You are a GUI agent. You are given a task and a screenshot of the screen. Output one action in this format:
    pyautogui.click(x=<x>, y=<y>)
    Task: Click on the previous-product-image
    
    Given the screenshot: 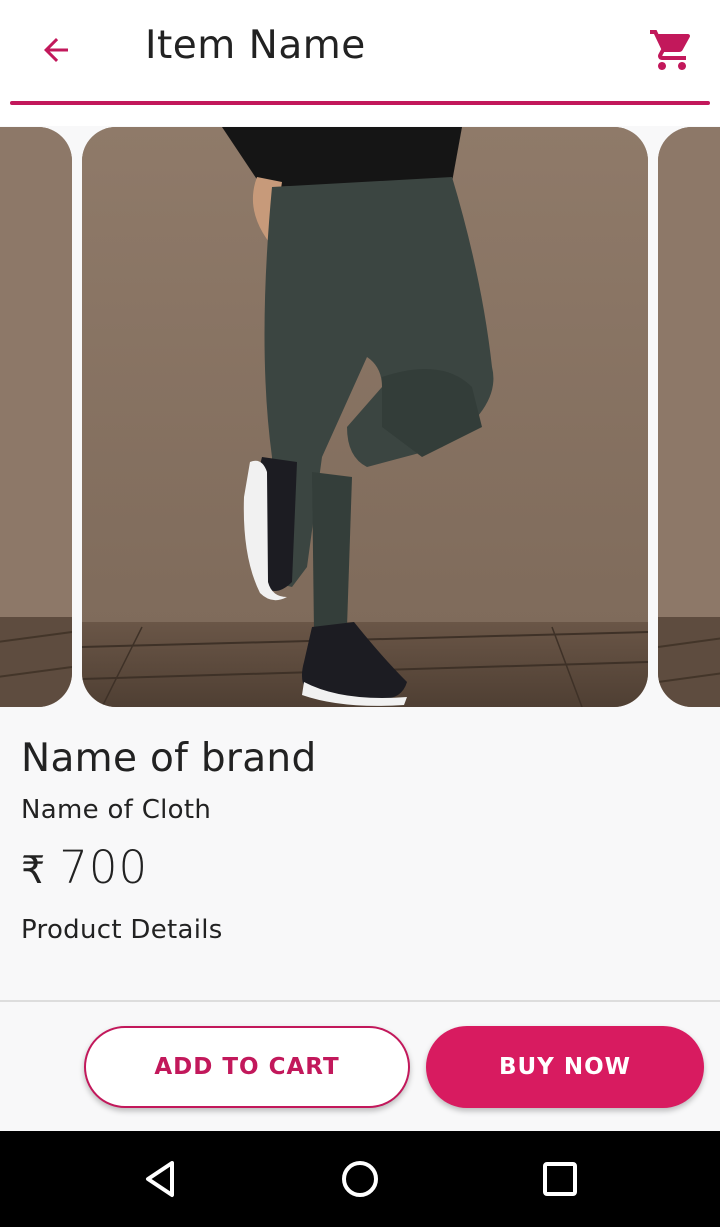 What is the action you would take?
    pyautogui.click(x=36, y=417)
    